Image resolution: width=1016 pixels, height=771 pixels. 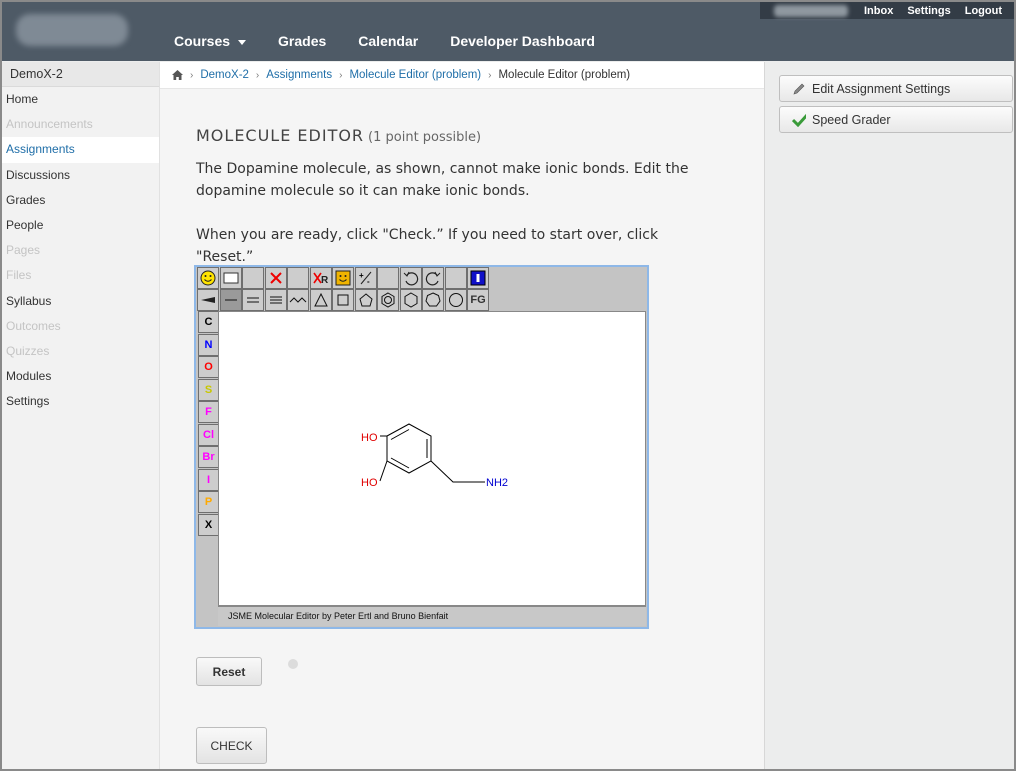 I want to click on nav-courses-label: Courses, so click(x=202, y=41).